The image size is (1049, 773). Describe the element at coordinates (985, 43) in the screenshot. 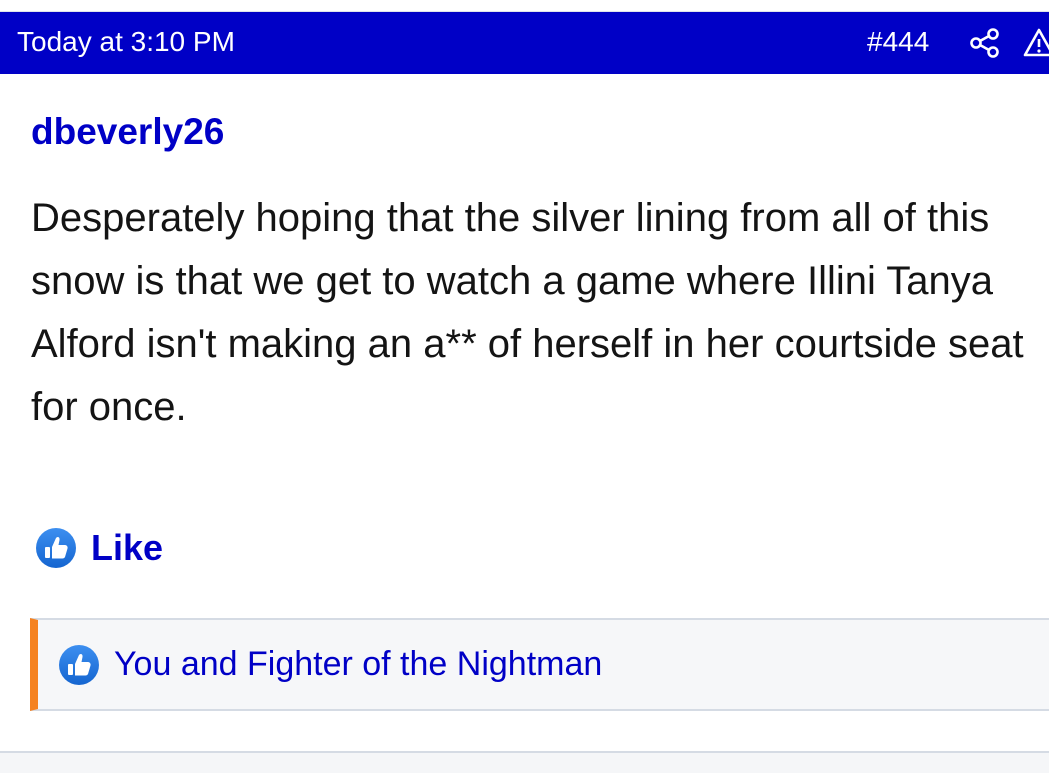

I see `share-icon` at that location.